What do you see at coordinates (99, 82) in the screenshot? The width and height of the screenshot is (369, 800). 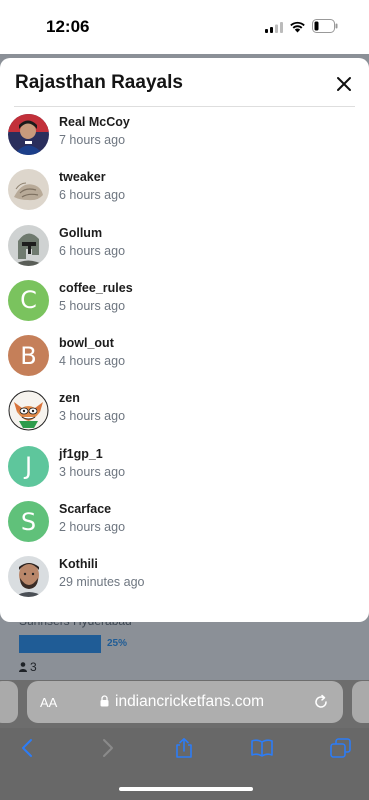 I see `modal-title: Rajasthan Raayals` at bounding box center [99, 82].